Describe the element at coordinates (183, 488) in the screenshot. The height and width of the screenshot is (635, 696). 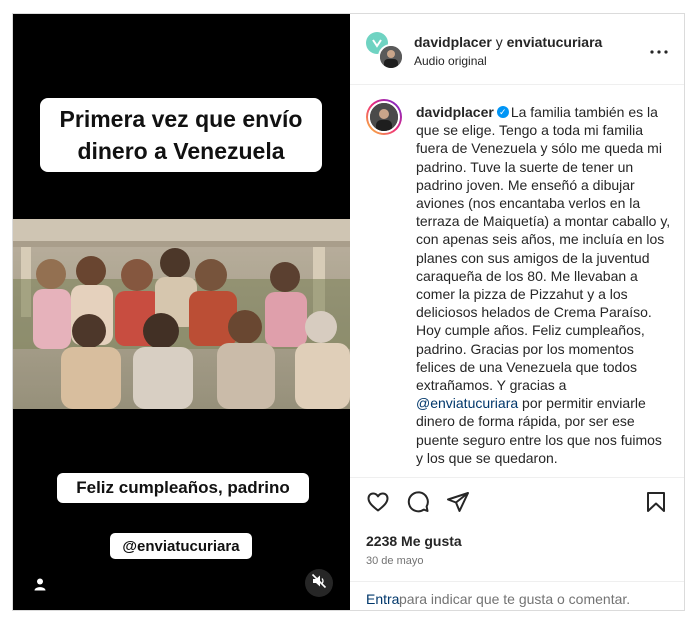
I see `birthday-caption: Feliz cumpleaños, padrino` at that location.